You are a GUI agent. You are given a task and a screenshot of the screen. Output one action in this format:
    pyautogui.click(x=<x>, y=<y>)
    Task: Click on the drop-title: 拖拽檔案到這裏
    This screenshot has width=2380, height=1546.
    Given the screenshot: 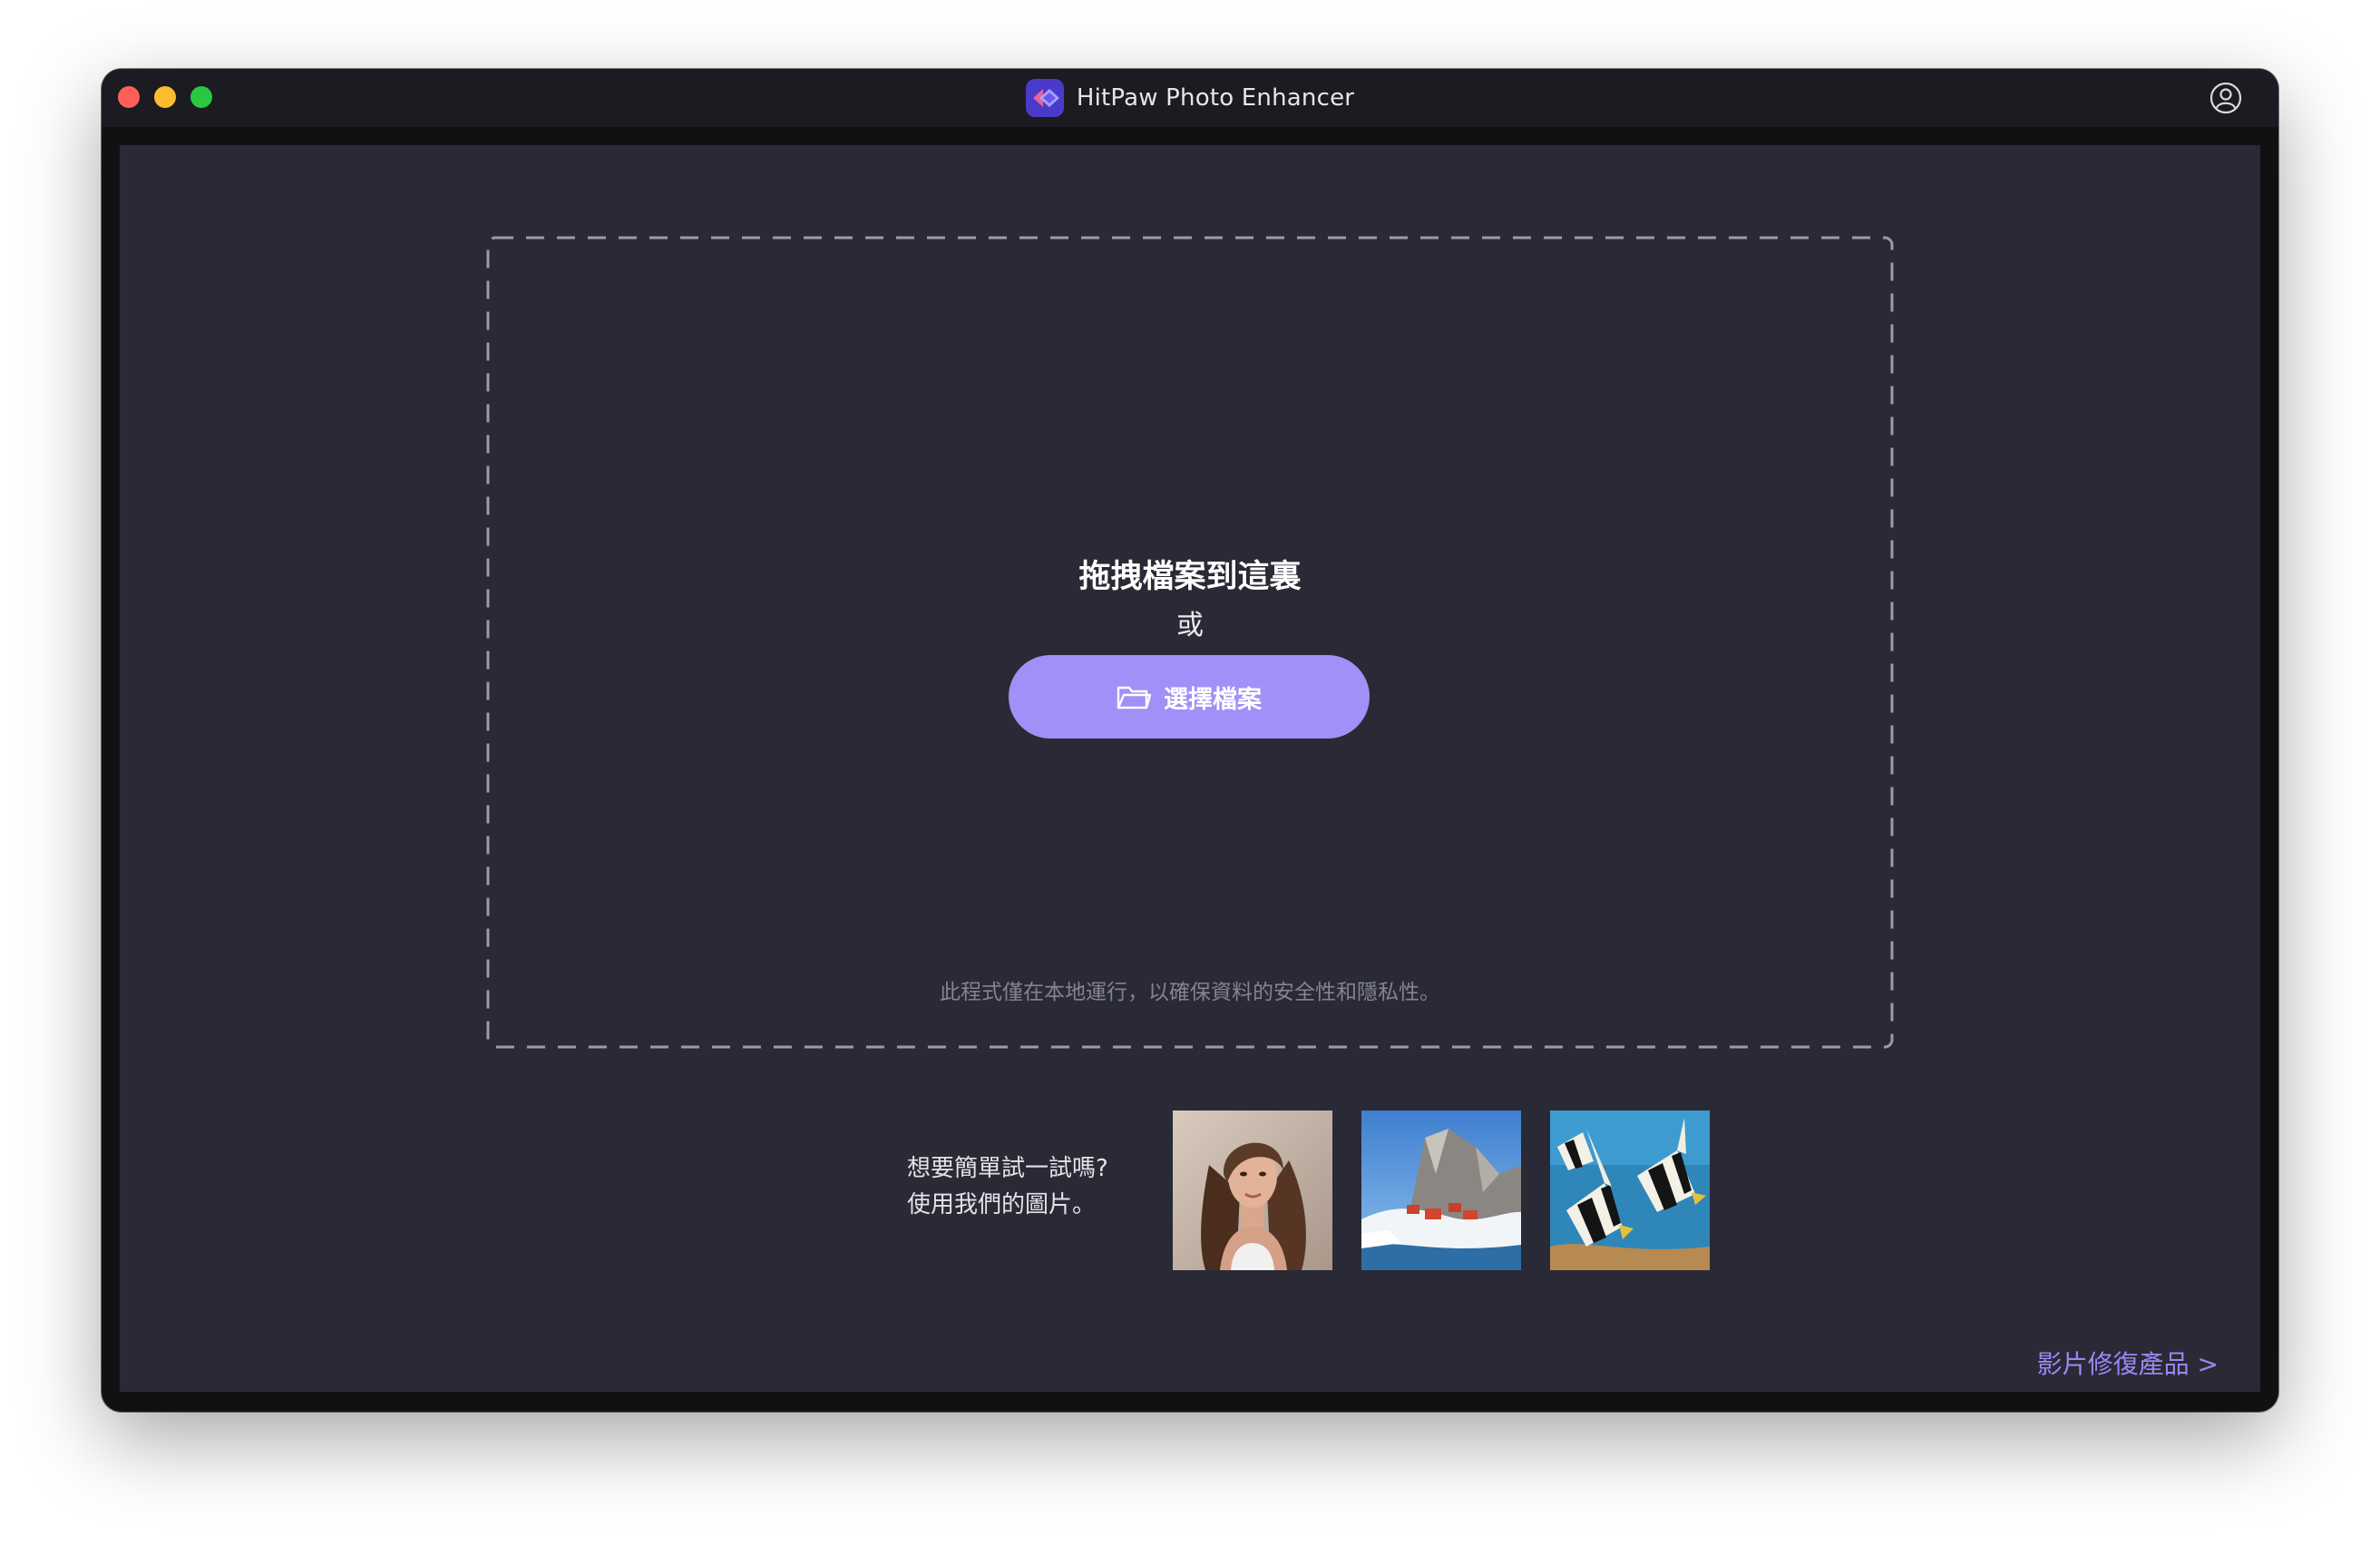 What is the action you would take?
    pyautogui.click(x=1190, y=577)
    